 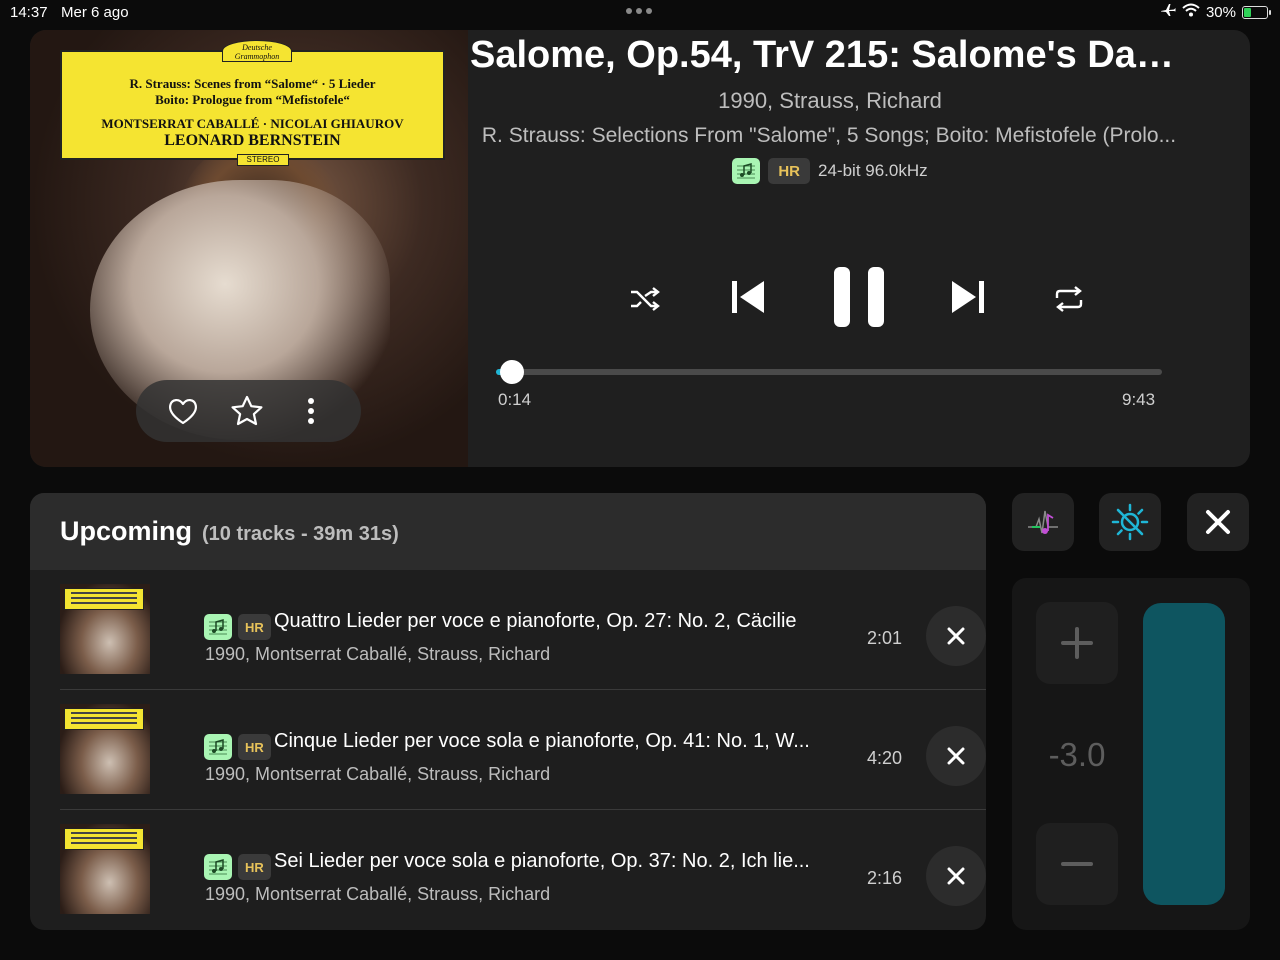 I want to click on eq-button, so click(x=1043, y=522).